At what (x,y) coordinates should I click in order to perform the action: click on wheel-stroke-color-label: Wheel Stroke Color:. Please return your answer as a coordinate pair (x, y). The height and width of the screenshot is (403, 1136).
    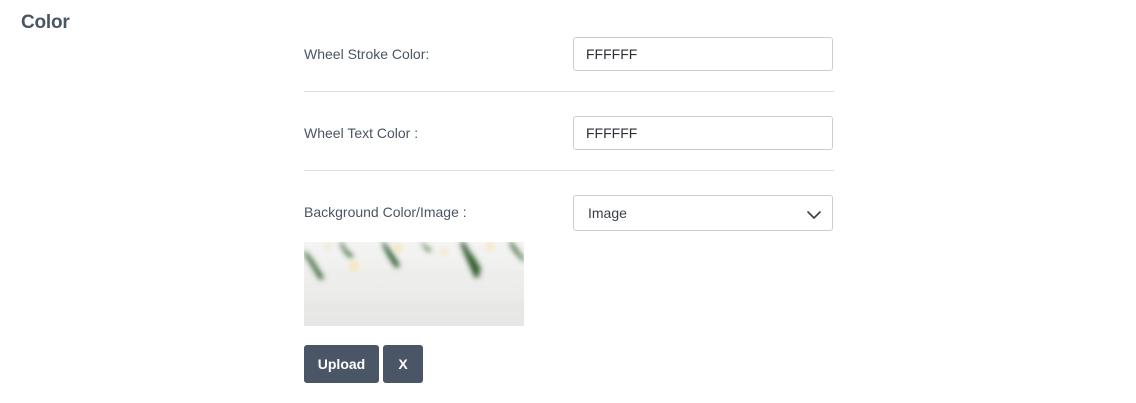
    Looking at the image, I should click on (367, 54).